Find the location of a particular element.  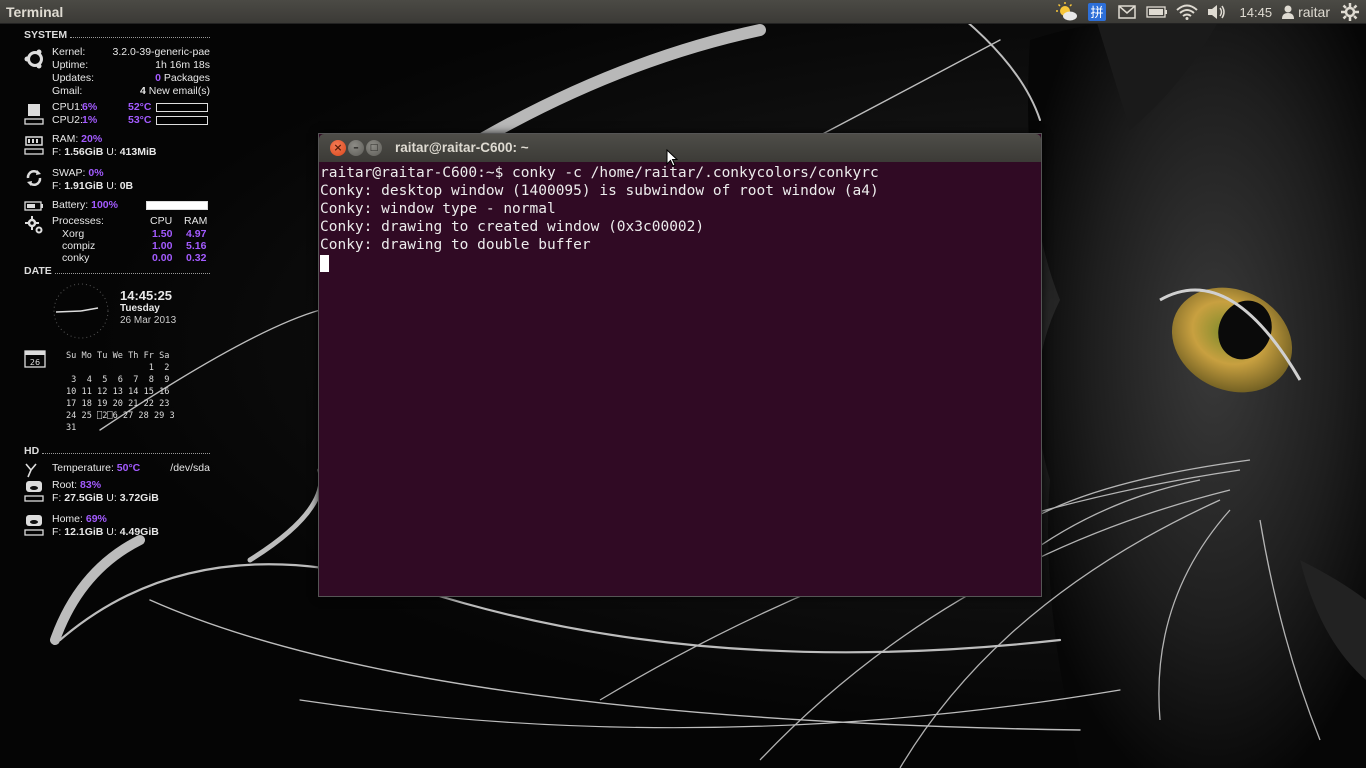

root-row: Root: 83% is located at coordinates (77, 485).